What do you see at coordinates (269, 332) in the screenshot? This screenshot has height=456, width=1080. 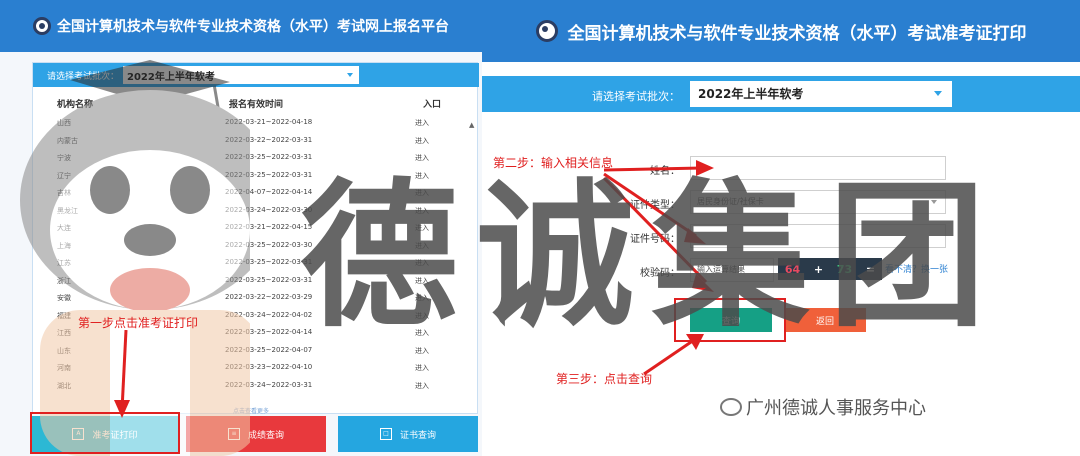 I see `valid-time: 2022-03-25~2022-04-14` at bounding box center [269, 332].